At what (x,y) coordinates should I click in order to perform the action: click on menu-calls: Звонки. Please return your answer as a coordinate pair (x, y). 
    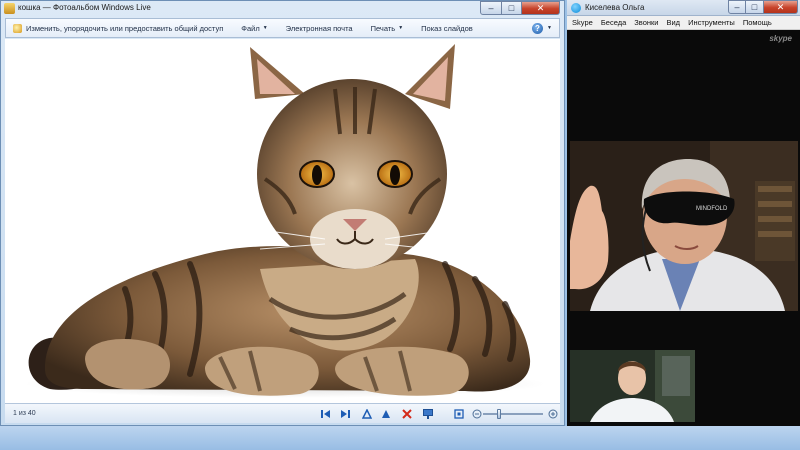
    Looking at the image, I should click on (646, 22).